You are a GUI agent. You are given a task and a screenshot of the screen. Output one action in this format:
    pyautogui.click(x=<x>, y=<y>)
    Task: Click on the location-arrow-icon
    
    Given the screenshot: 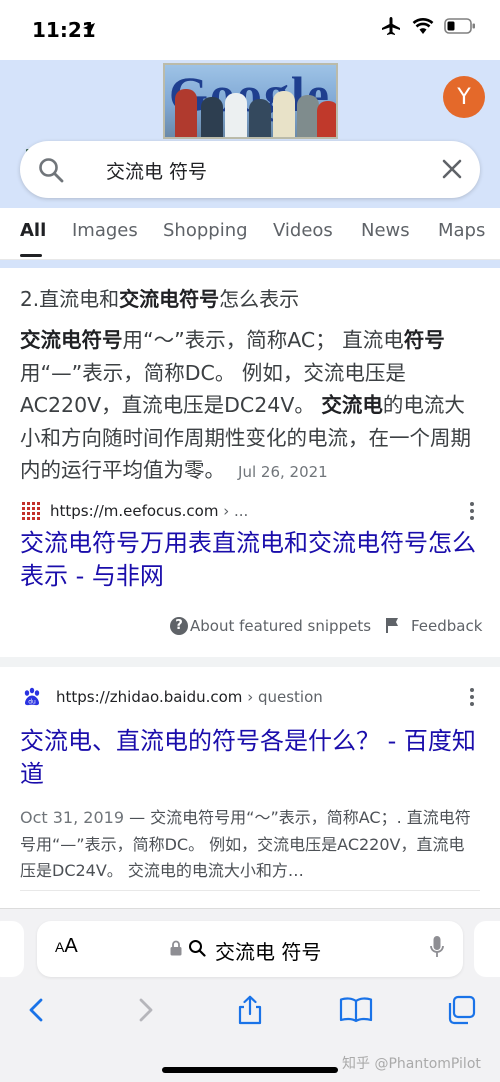 What is the action you would take?
    pyautogui.click(x=89, y=29)
    